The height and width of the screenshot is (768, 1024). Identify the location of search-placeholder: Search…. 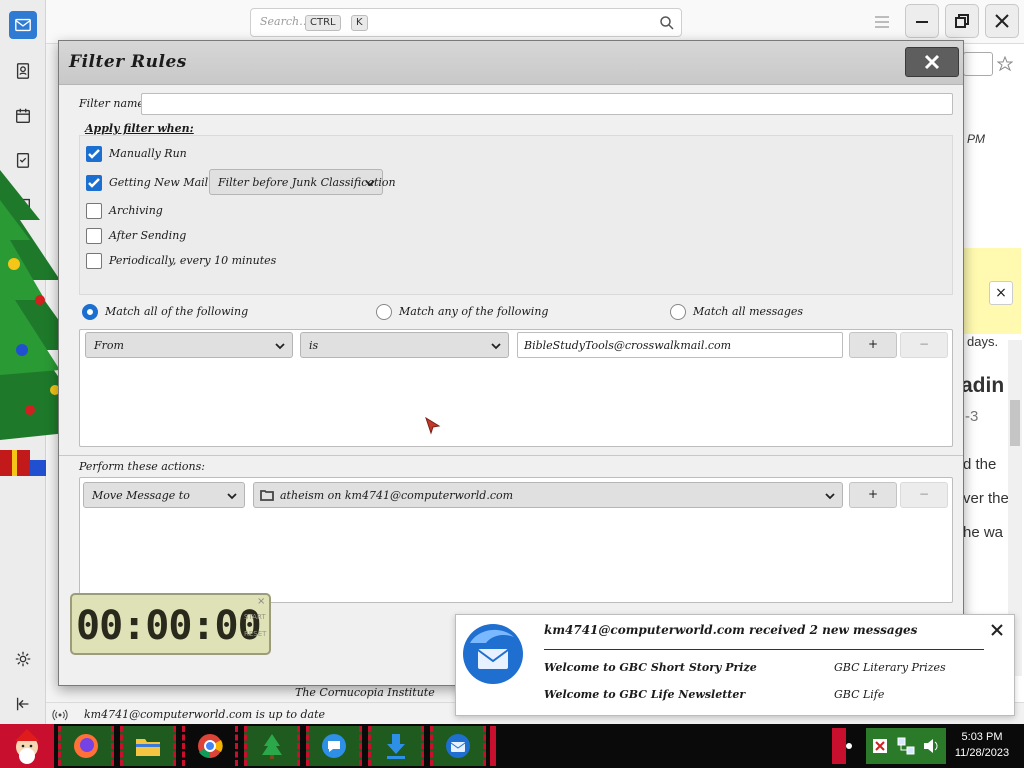
(285, 21).